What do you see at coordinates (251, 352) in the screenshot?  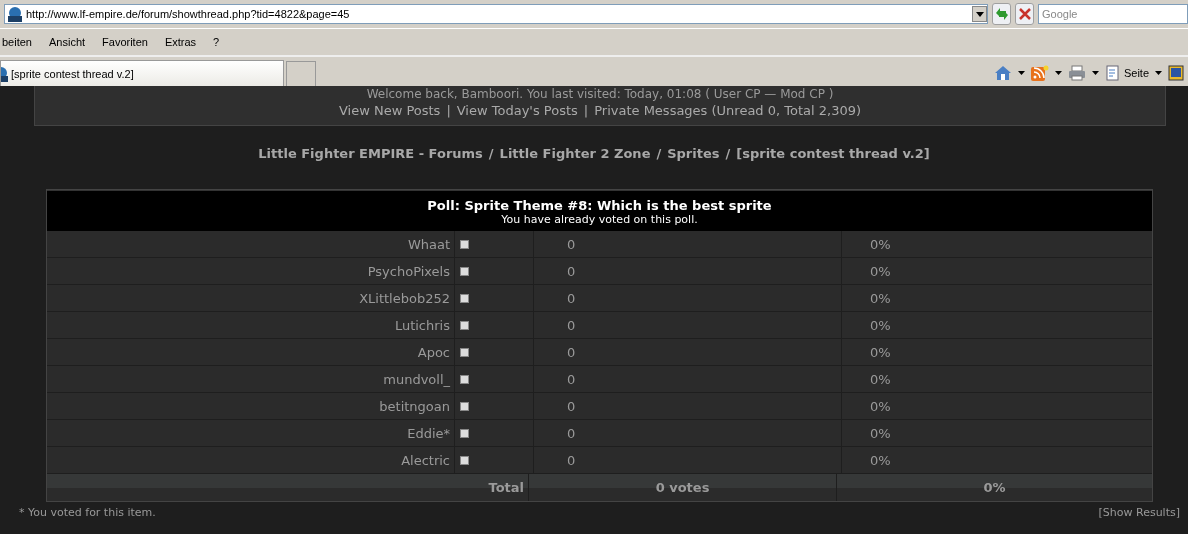 I see `option-name: Apoc` at bounding box center [251, 352].